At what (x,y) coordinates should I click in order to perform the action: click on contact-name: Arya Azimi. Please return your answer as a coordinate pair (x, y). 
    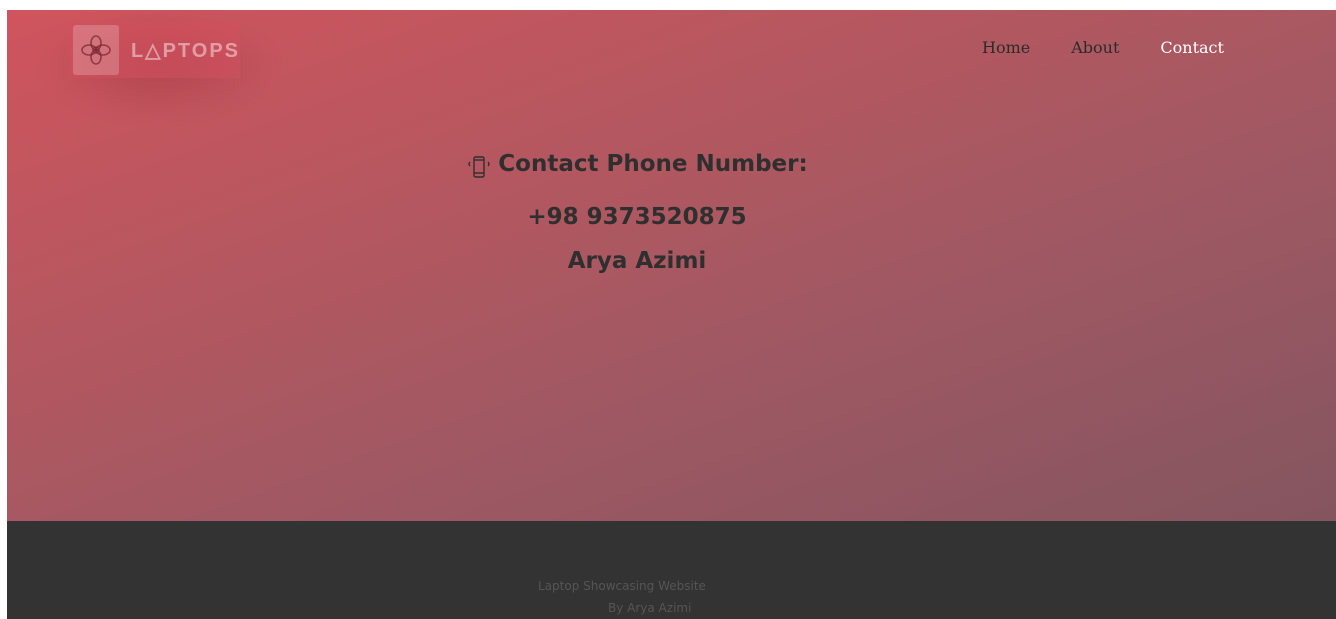
    Looking at the image, I should click on (637, 261).